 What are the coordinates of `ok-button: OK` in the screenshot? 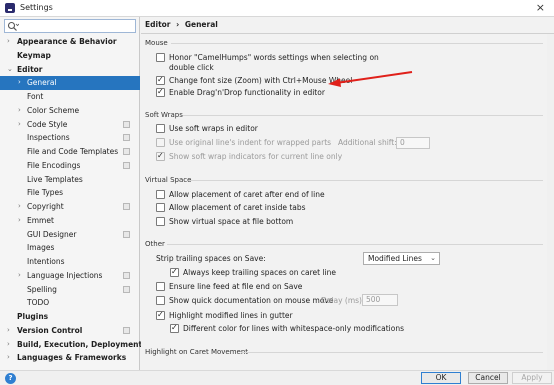 It's located at (441, 378).